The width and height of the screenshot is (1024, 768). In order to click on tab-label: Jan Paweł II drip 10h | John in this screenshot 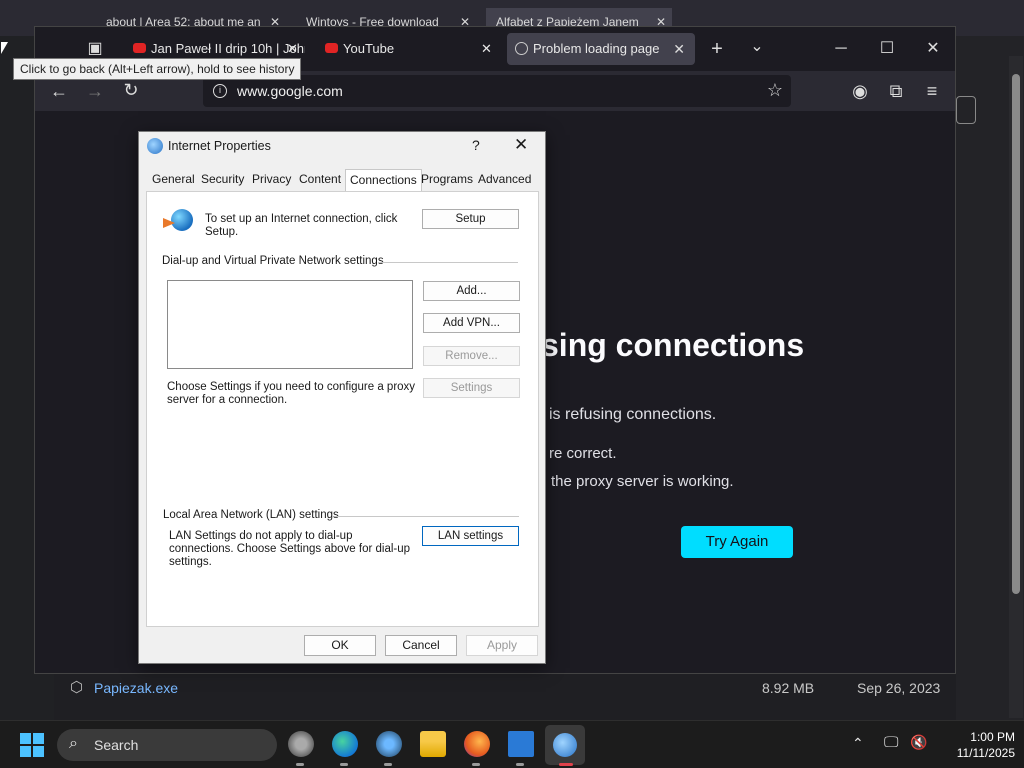, I will do `click(228, 48)`.